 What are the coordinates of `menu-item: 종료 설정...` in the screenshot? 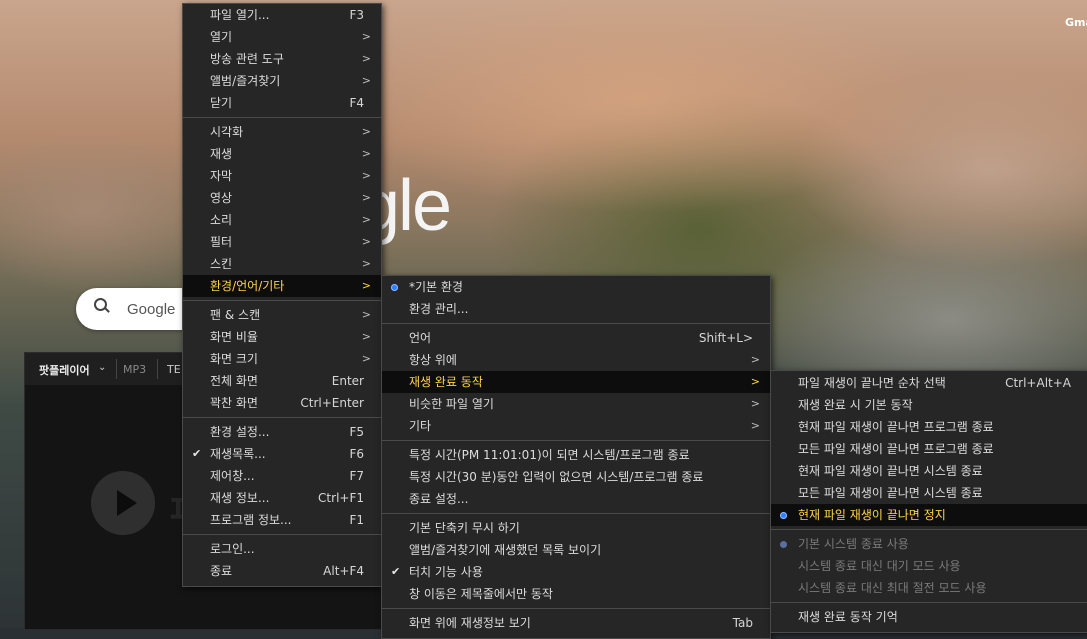 It's located at (576, 499).